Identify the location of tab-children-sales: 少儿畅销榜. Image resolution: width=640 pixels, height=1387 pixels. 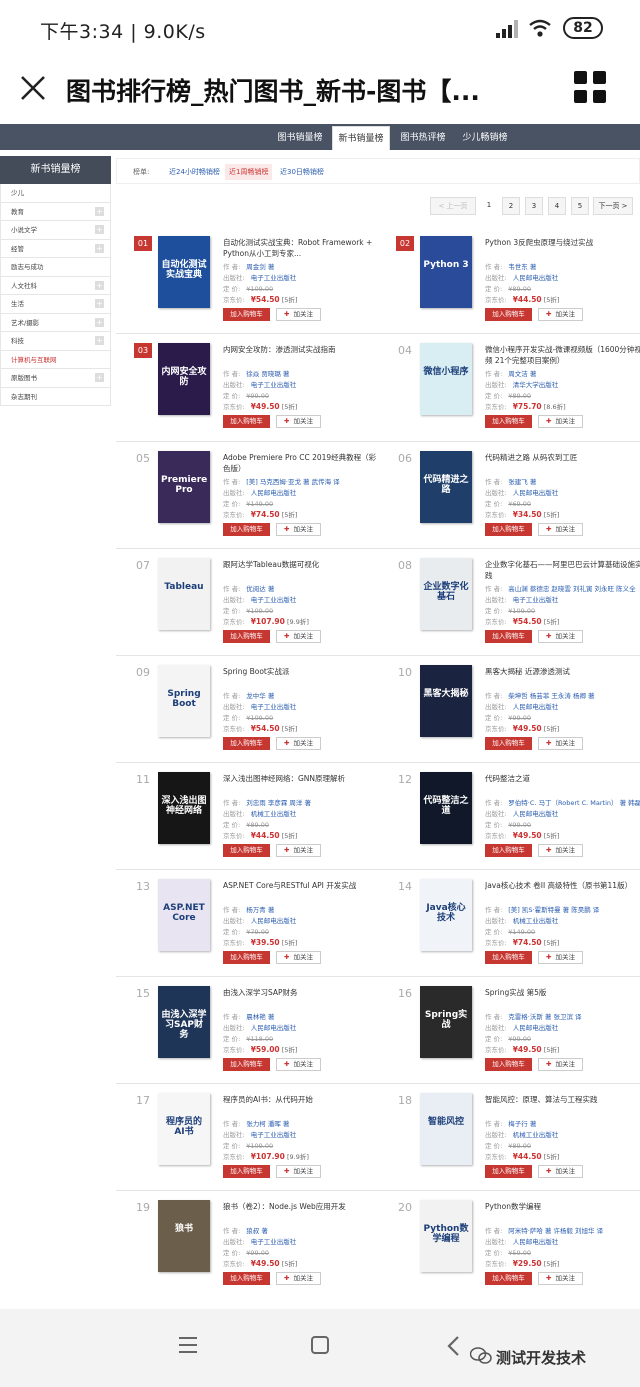
(485, 138).